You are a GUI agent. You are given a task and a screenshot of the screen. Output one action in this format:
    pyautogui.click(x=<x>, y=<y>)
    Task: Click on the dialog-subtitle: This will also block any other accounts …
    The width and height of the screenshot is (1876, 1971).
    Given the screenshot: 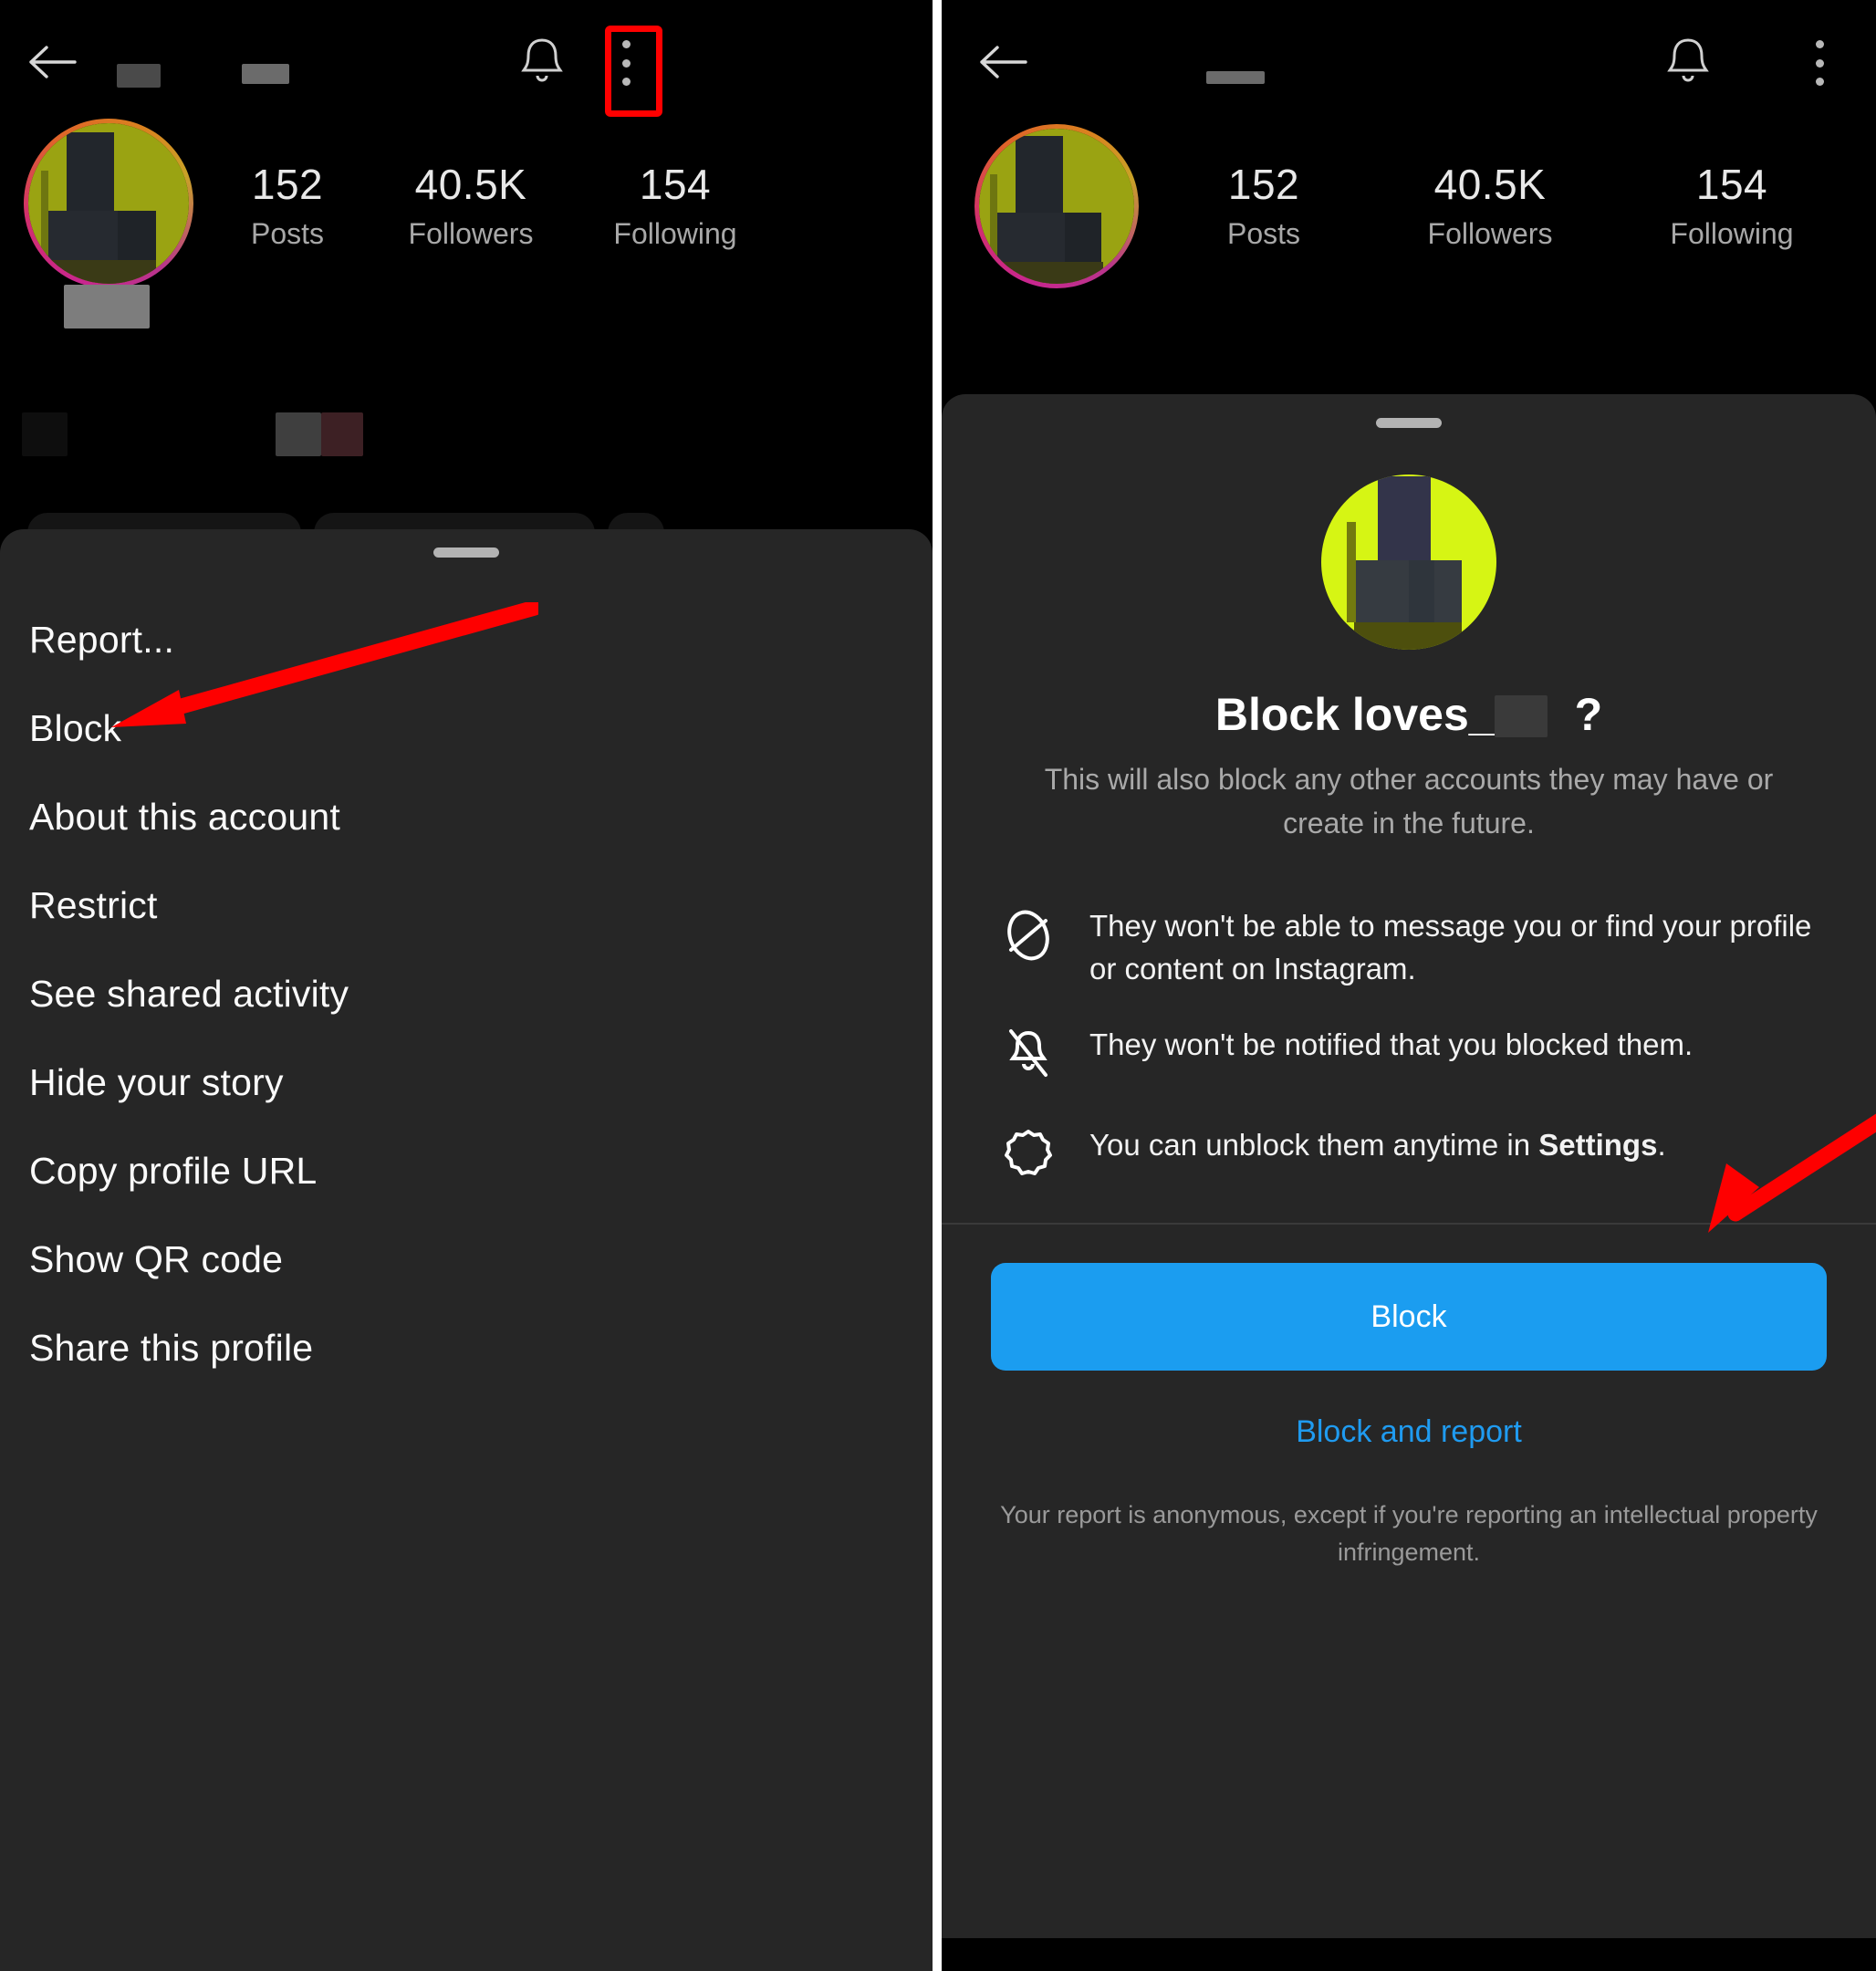 What is the action you would take?
    pyautogui.click(x=1409, y=801)
    